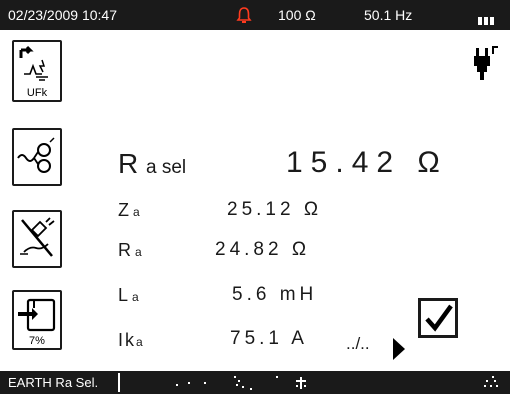  Describe the element at coordinates (255, 15) in the screenshot. I see `status-bar: 02/23/2009 10:47 100 Ω 50.1 Hz` at that location.